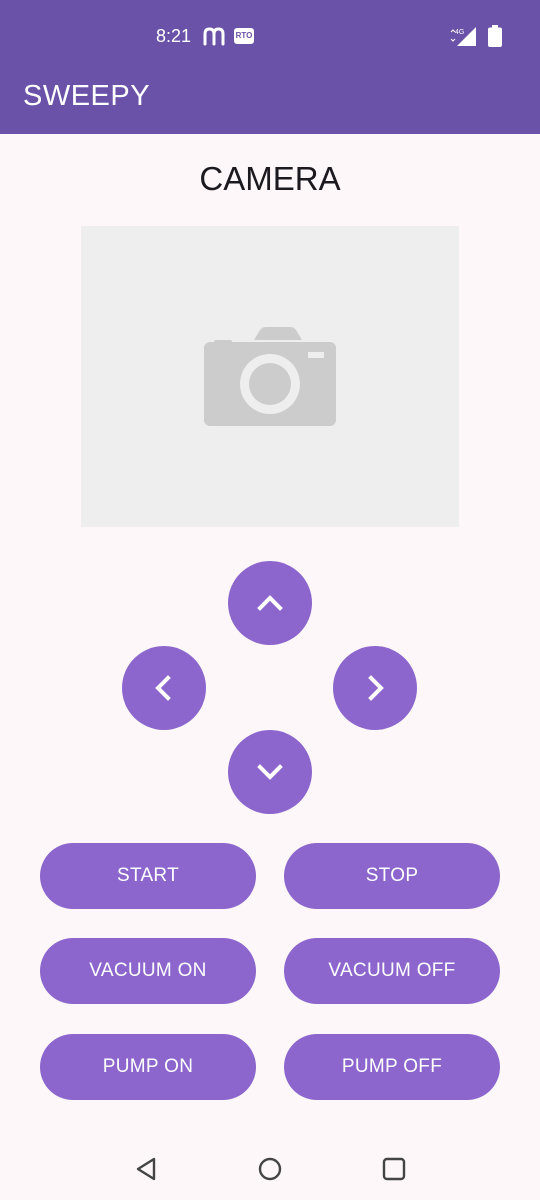 The image size is (540, 1200). I want to click on camera-heading: CAMERA, so click(270, 178).